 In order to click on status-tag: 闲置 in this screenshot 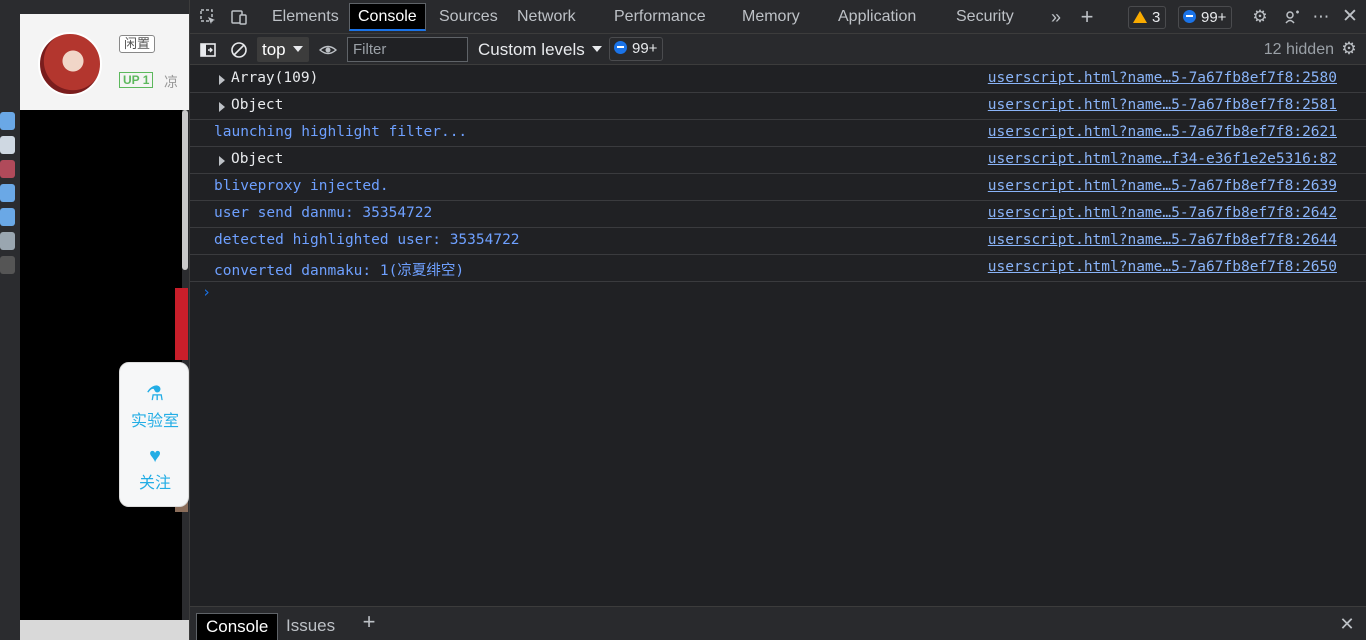, I will do `click(137, 44)`.